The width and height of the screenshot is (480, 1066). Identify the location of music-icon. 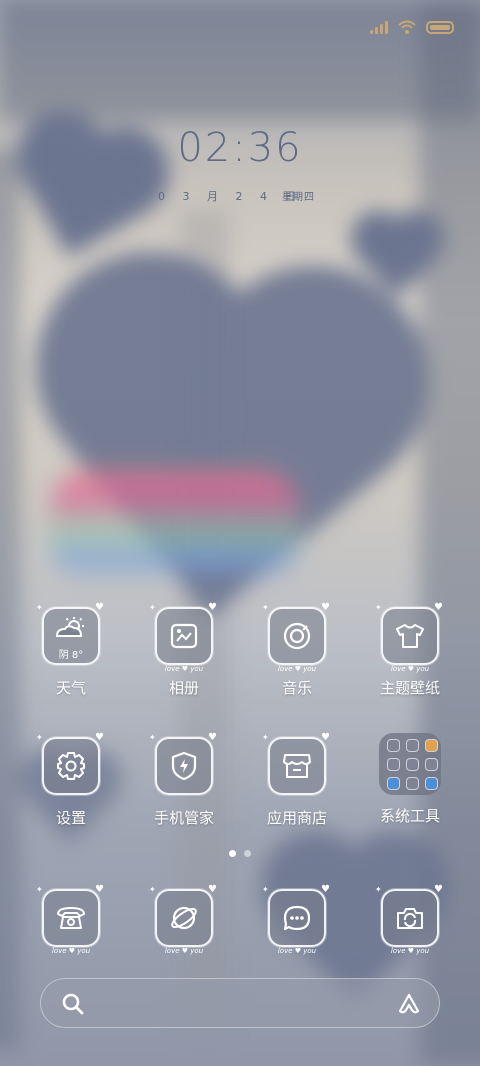
(297, 636).